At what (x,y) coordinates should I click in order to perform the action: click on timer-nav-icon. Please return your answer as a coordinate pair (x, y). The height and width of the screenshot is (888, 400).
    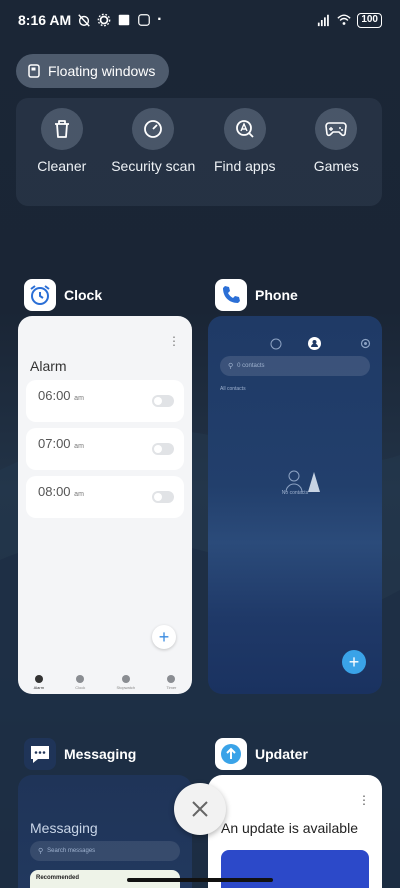
    Looking at the image, I should click on (171, 679).